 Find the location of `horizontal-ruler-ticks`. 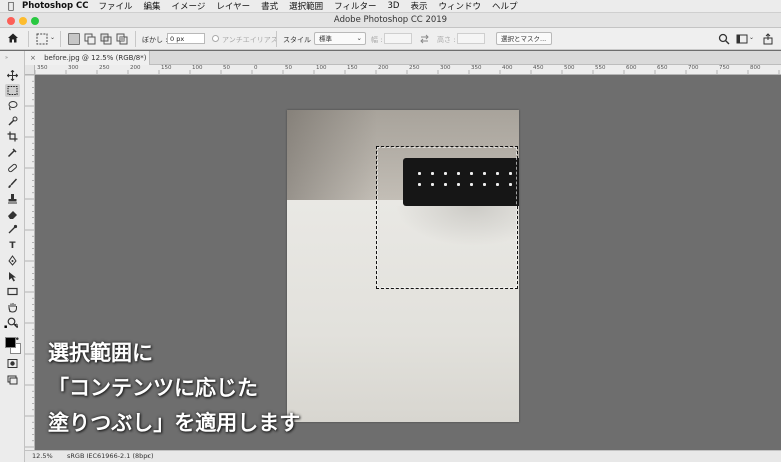

horizontal-ruler-ticks is located at coordinates (407, 72).